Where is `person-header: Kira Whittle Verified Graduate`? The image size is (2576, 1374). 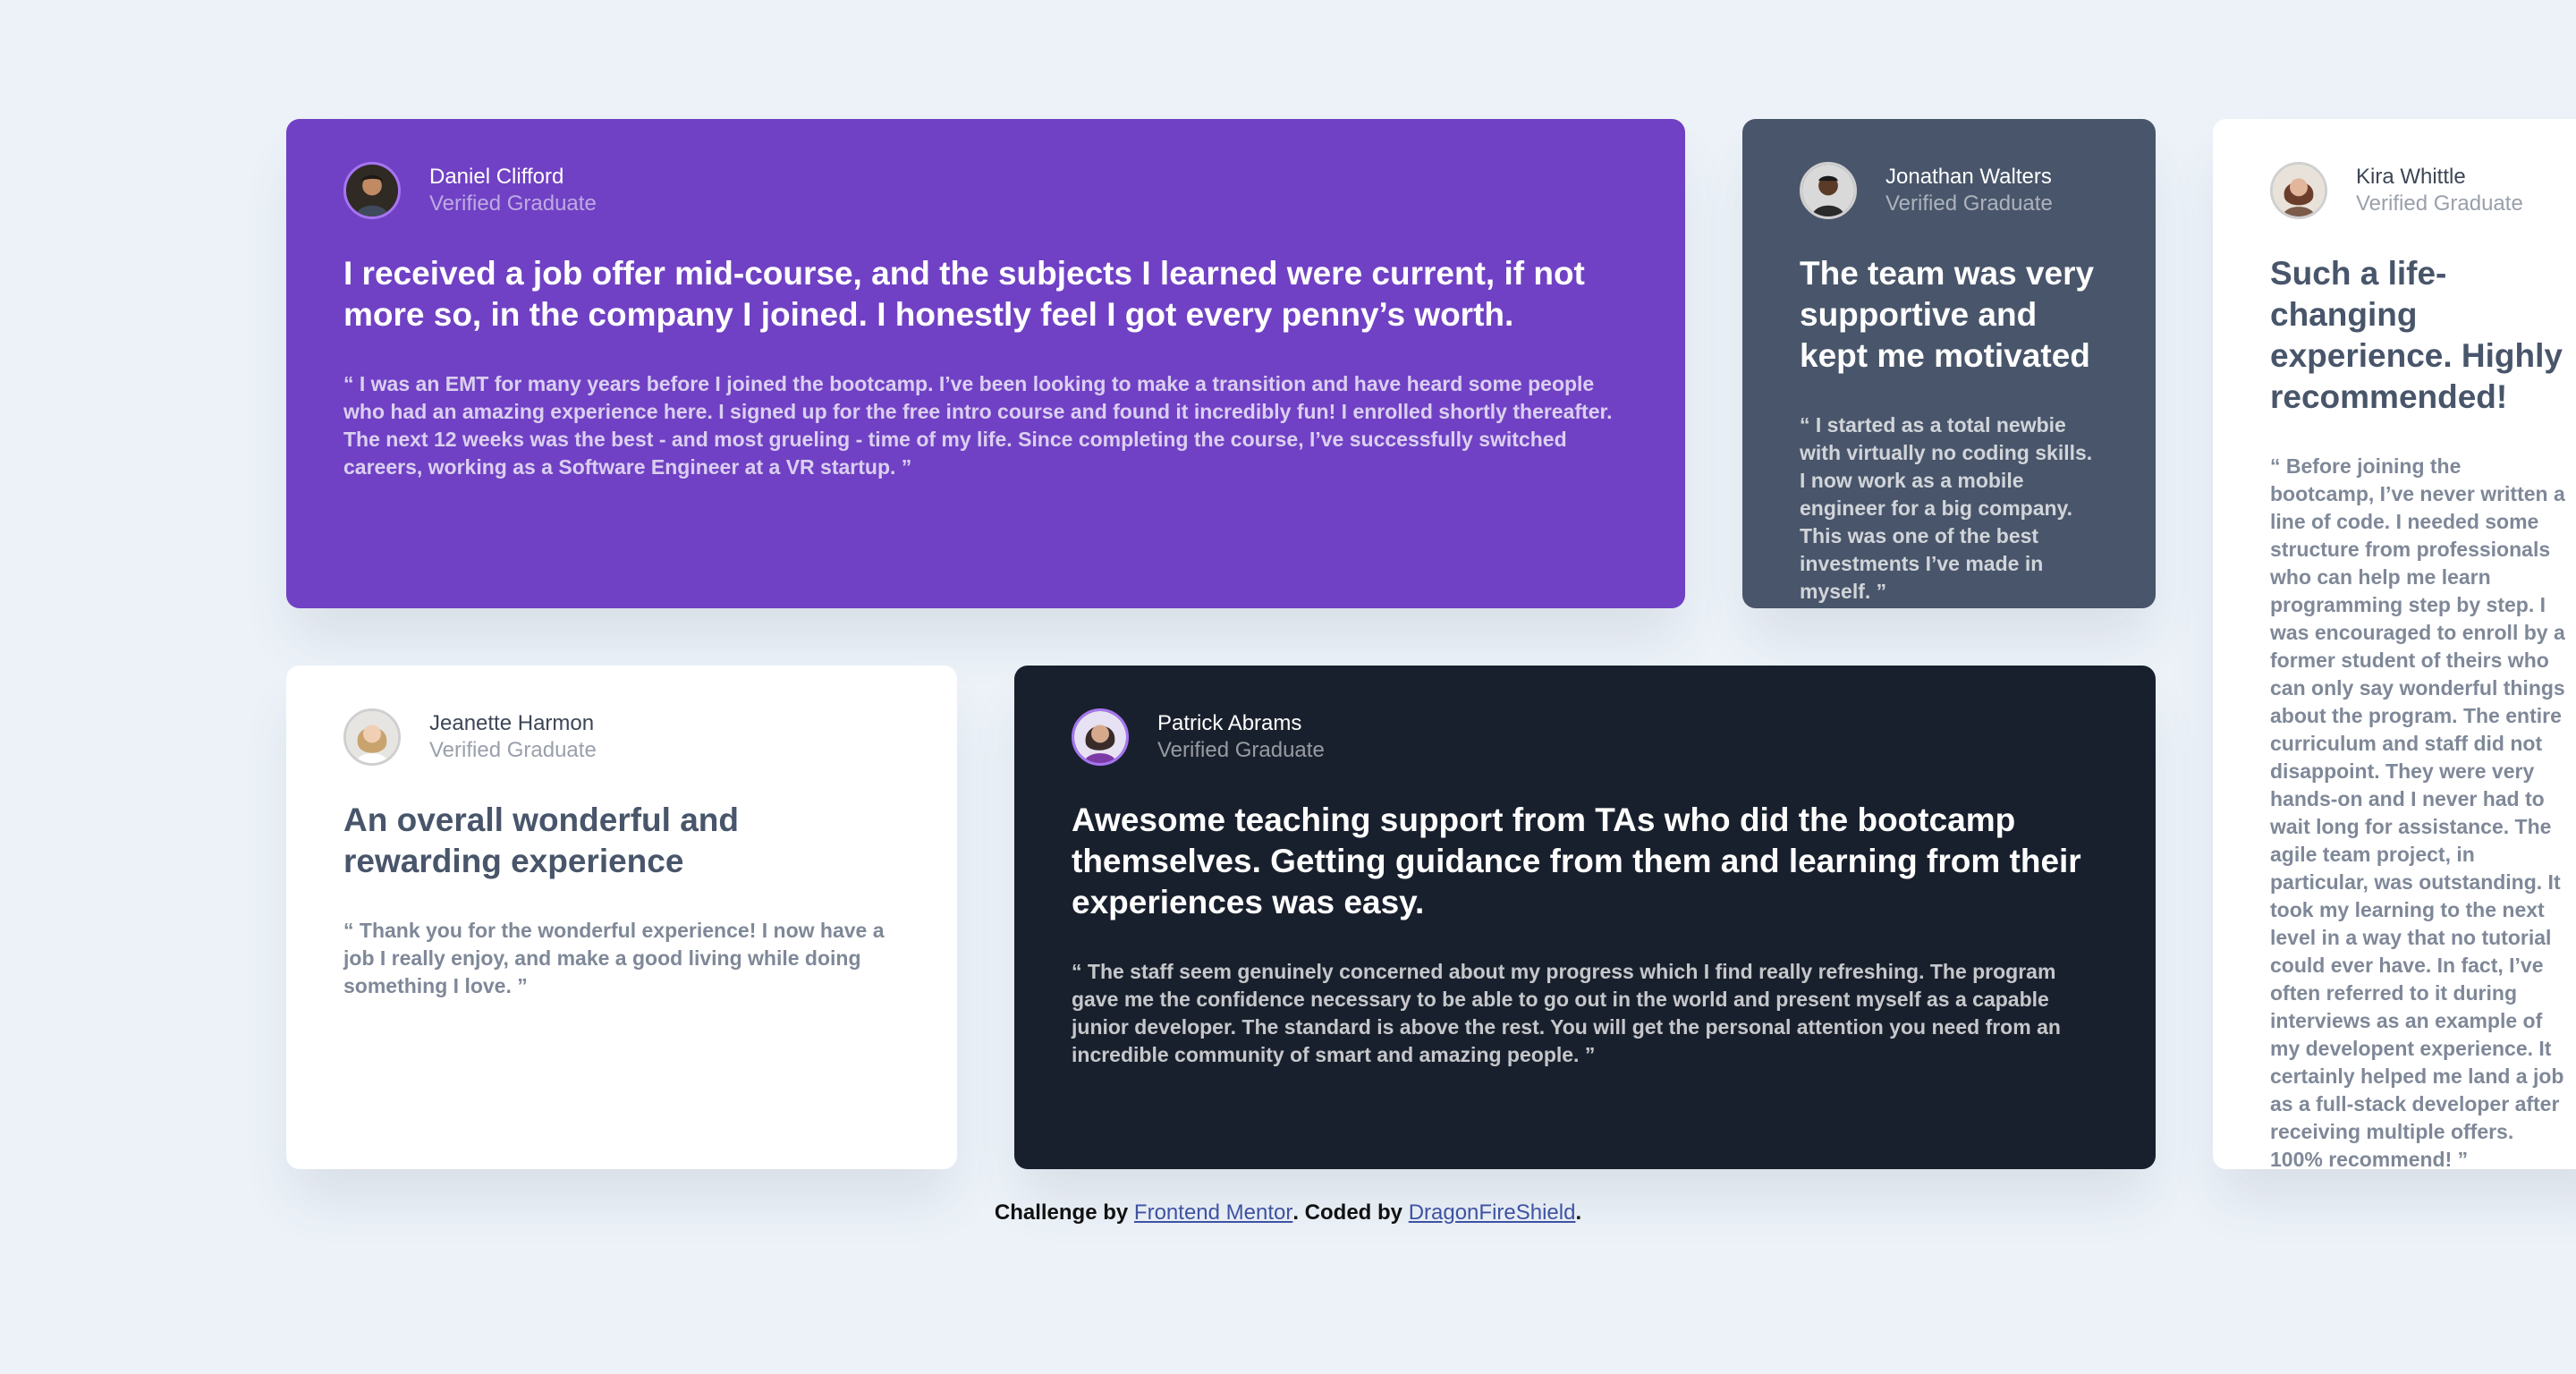 person-header: Kira Whittle Verified Graduate is located at coordinates (2419, 190).